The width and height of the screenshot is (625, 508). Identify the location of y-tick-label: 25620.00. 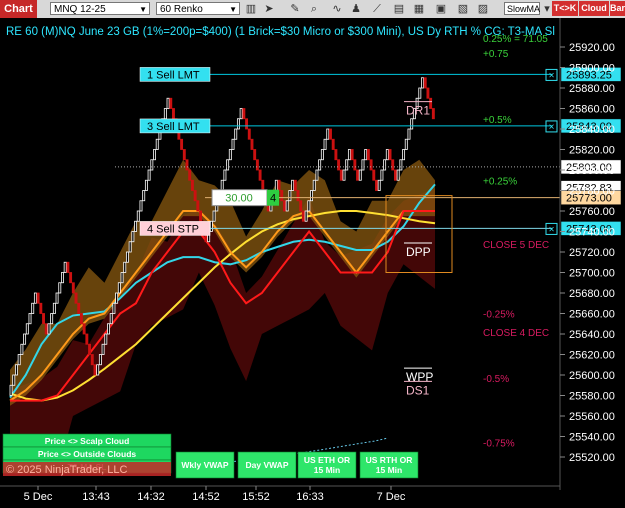
(592, 356).